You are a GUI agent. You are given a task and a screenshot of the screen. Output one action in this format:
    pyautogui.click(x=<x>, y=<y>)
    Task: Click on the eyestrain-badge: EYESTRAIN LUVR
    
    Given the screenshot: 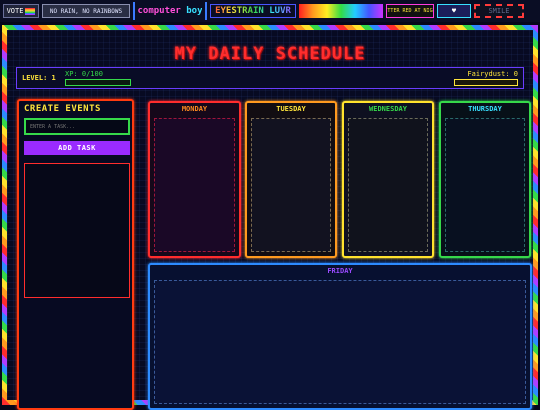 What is the action you would take?
    pyautogui.click(x=253, y=11)
    